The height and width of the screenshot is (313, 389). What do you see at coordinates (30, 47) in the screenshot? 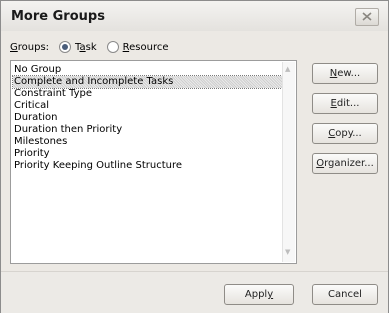
I see `groups-label: Groups:` at bounding box center [30, 47].